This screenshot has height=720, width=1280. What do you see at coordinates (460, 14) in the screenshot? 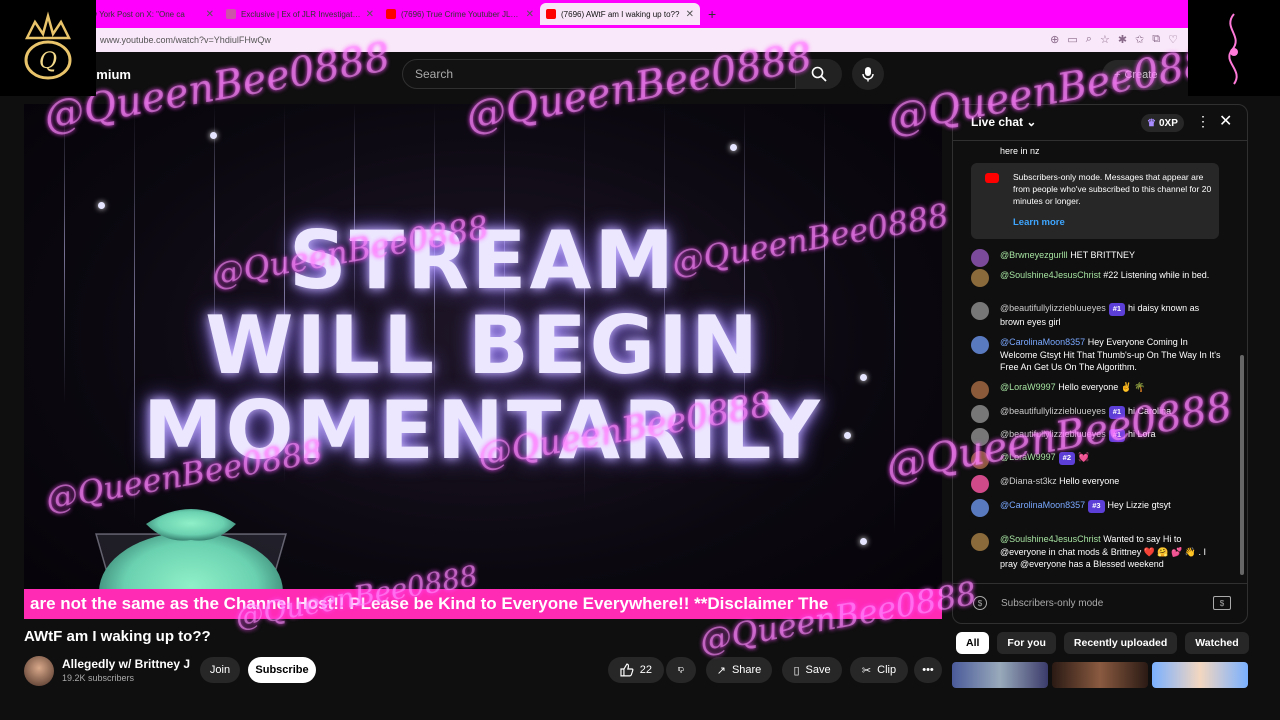
I see `browser-tab: (7696) True Crime Youtuber JLR In ✕` at bounding box center [460, 14].